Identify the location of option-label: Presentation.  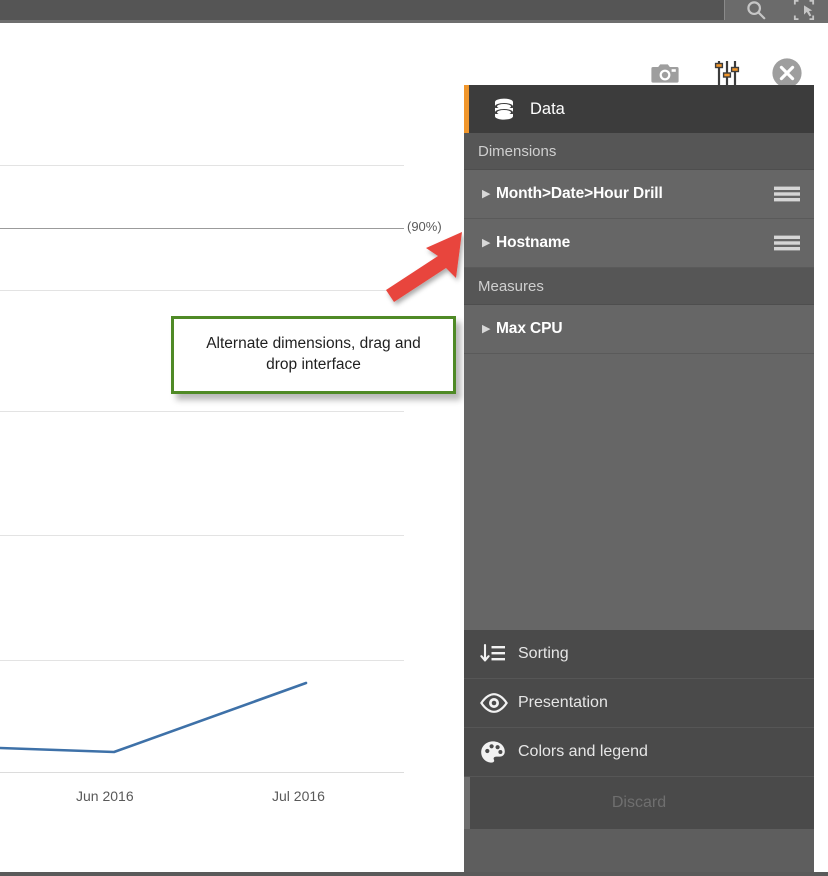
(563, 702).